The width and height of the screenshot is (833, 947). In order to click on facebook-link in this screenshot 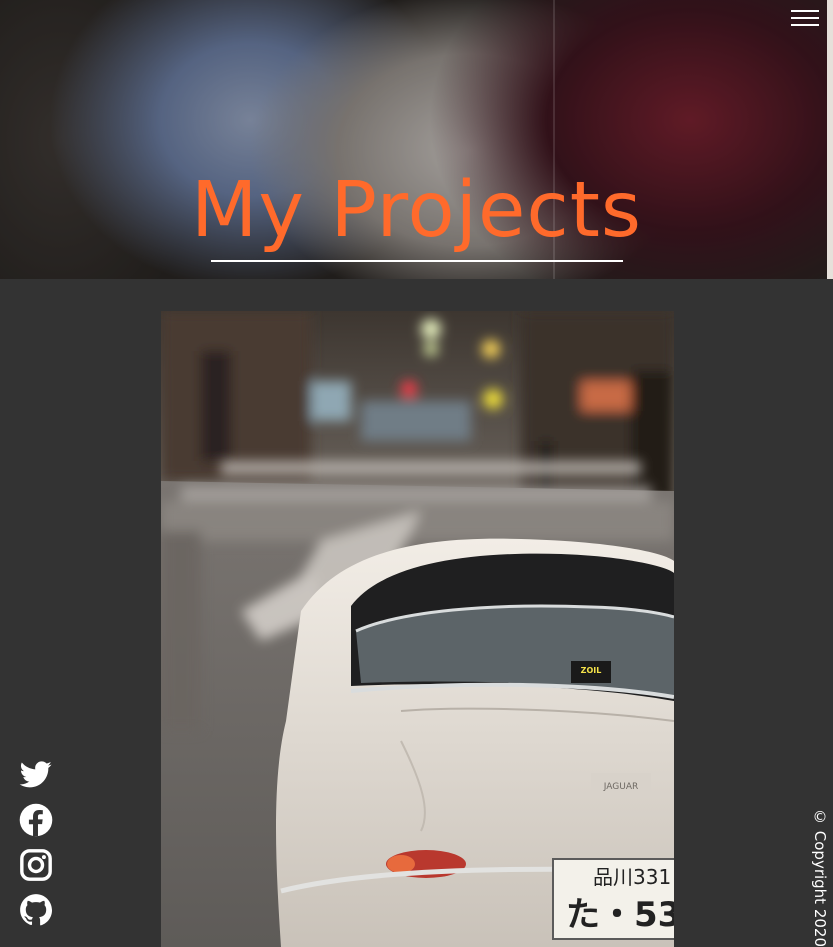, I will do `click(37, 821)`.